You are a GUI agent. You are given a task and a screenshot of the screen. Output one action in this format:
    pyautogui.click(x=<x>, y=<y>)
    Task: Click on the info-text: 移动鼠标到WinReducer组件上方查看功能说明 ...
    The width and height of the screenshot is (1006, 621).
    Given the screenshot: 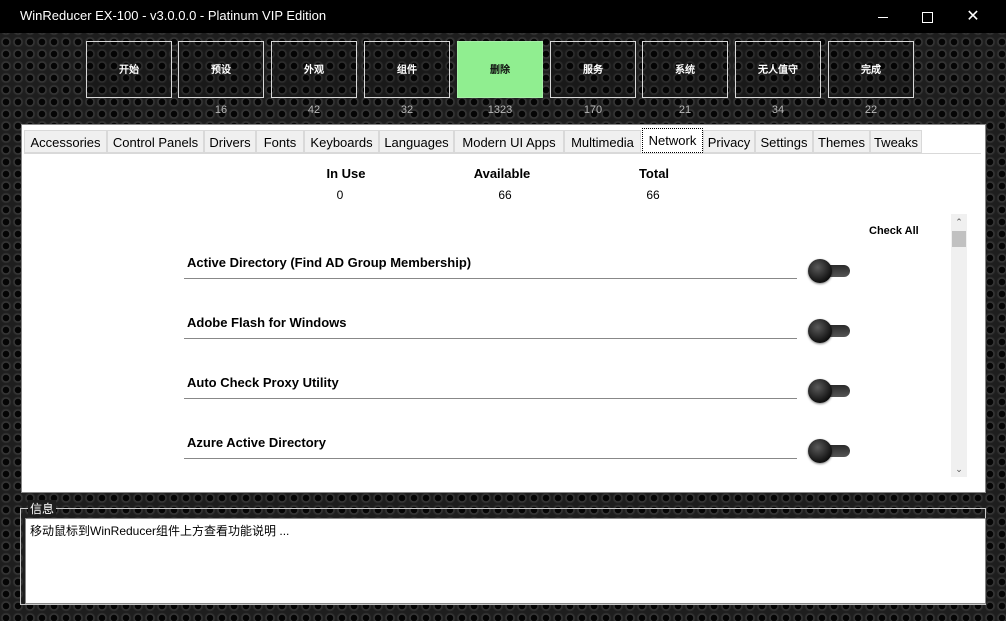 What is the action you would take?
    pyautogui.click(x=160, y=531)
    